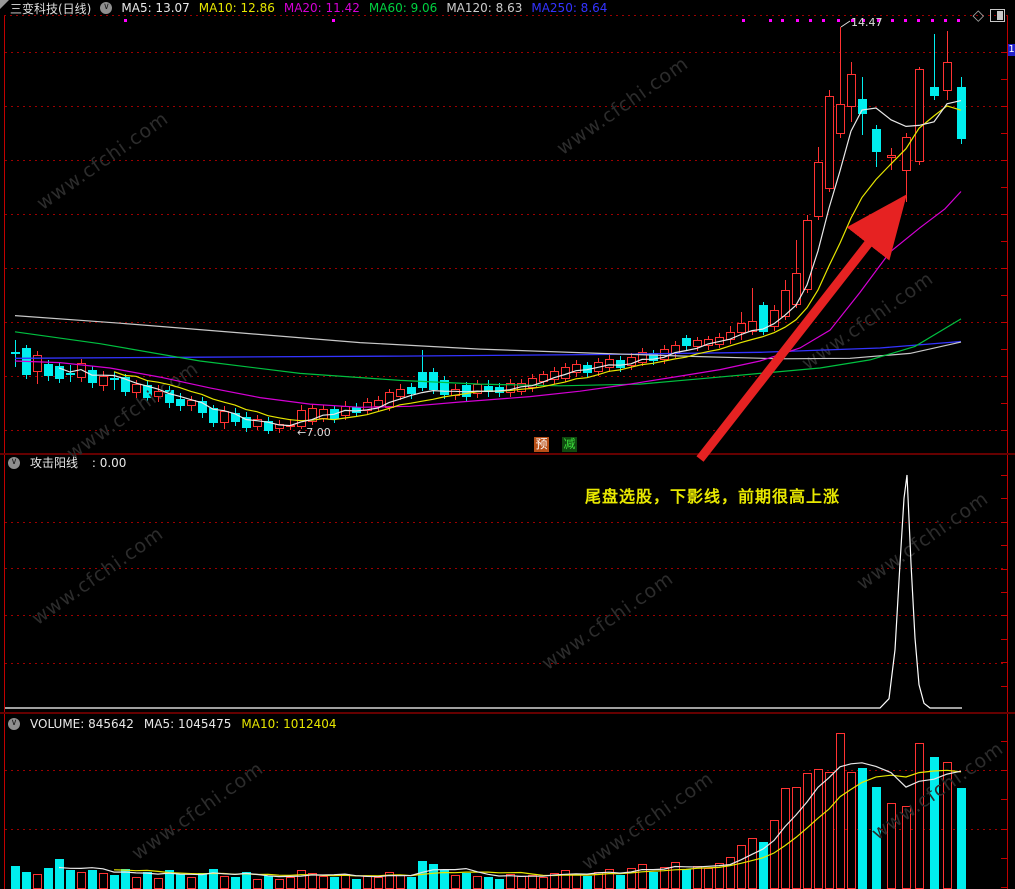 The image size is (1015, 889). What do you see at coordinates (569, 444) in the screenshot?
I see `event-badge: 减` at bounding box center [569, 444].